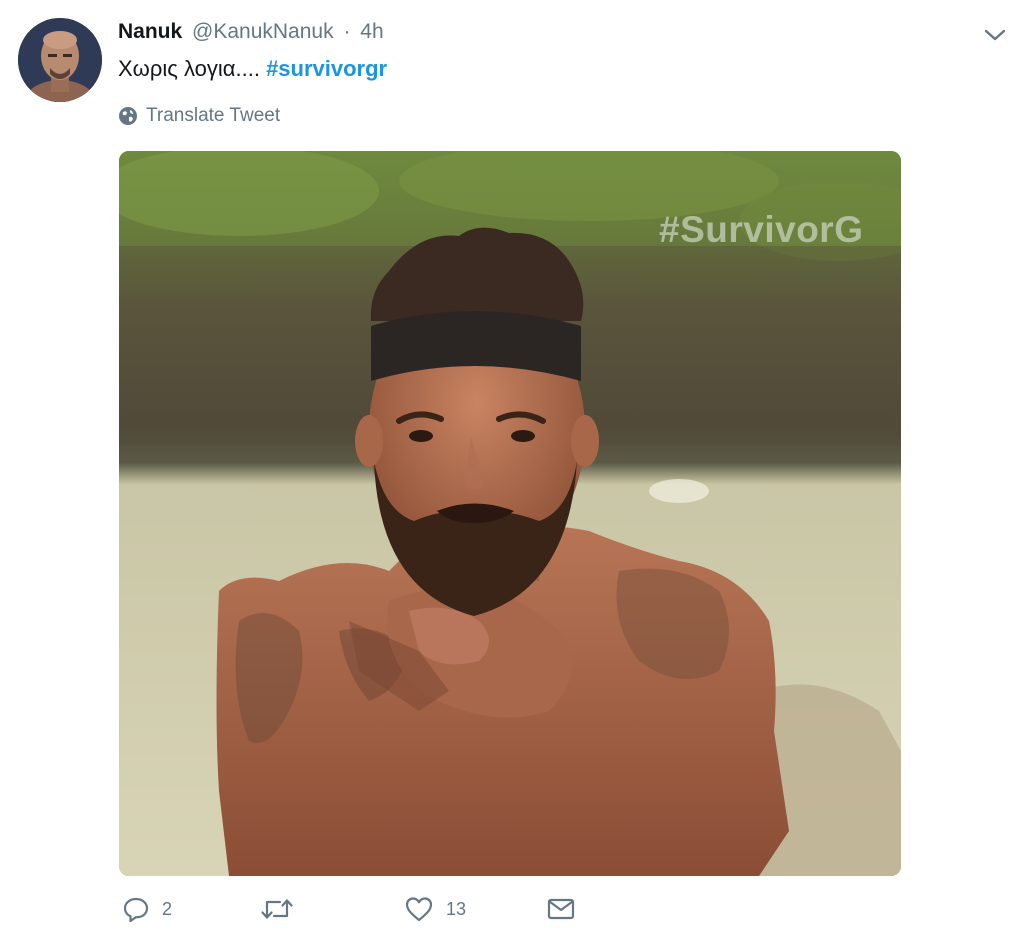 This screenshot has width=1024, height=945. What do you see at coordinates (263, 31) in the screenshot?
I see `author-handle: @KanukNanuk` at bounding box center [263, 31].